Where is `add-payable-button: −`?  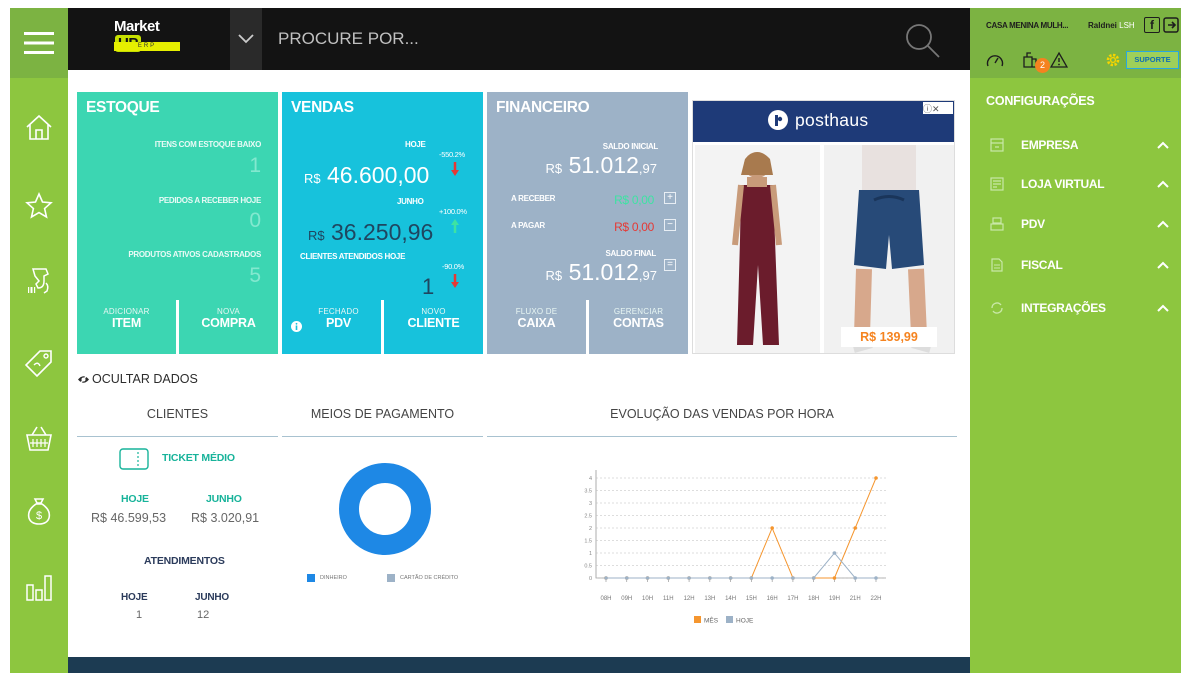 add-payable-button: − is located at coordinates (670, 225).